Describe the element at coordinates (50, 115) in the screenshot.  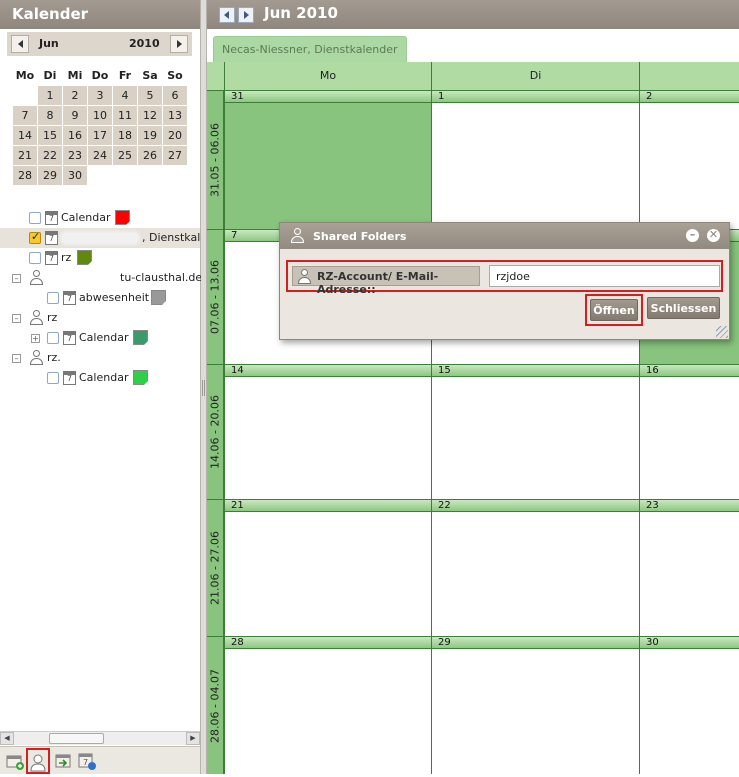
I see `mini-calendar-day: 8` at that location.